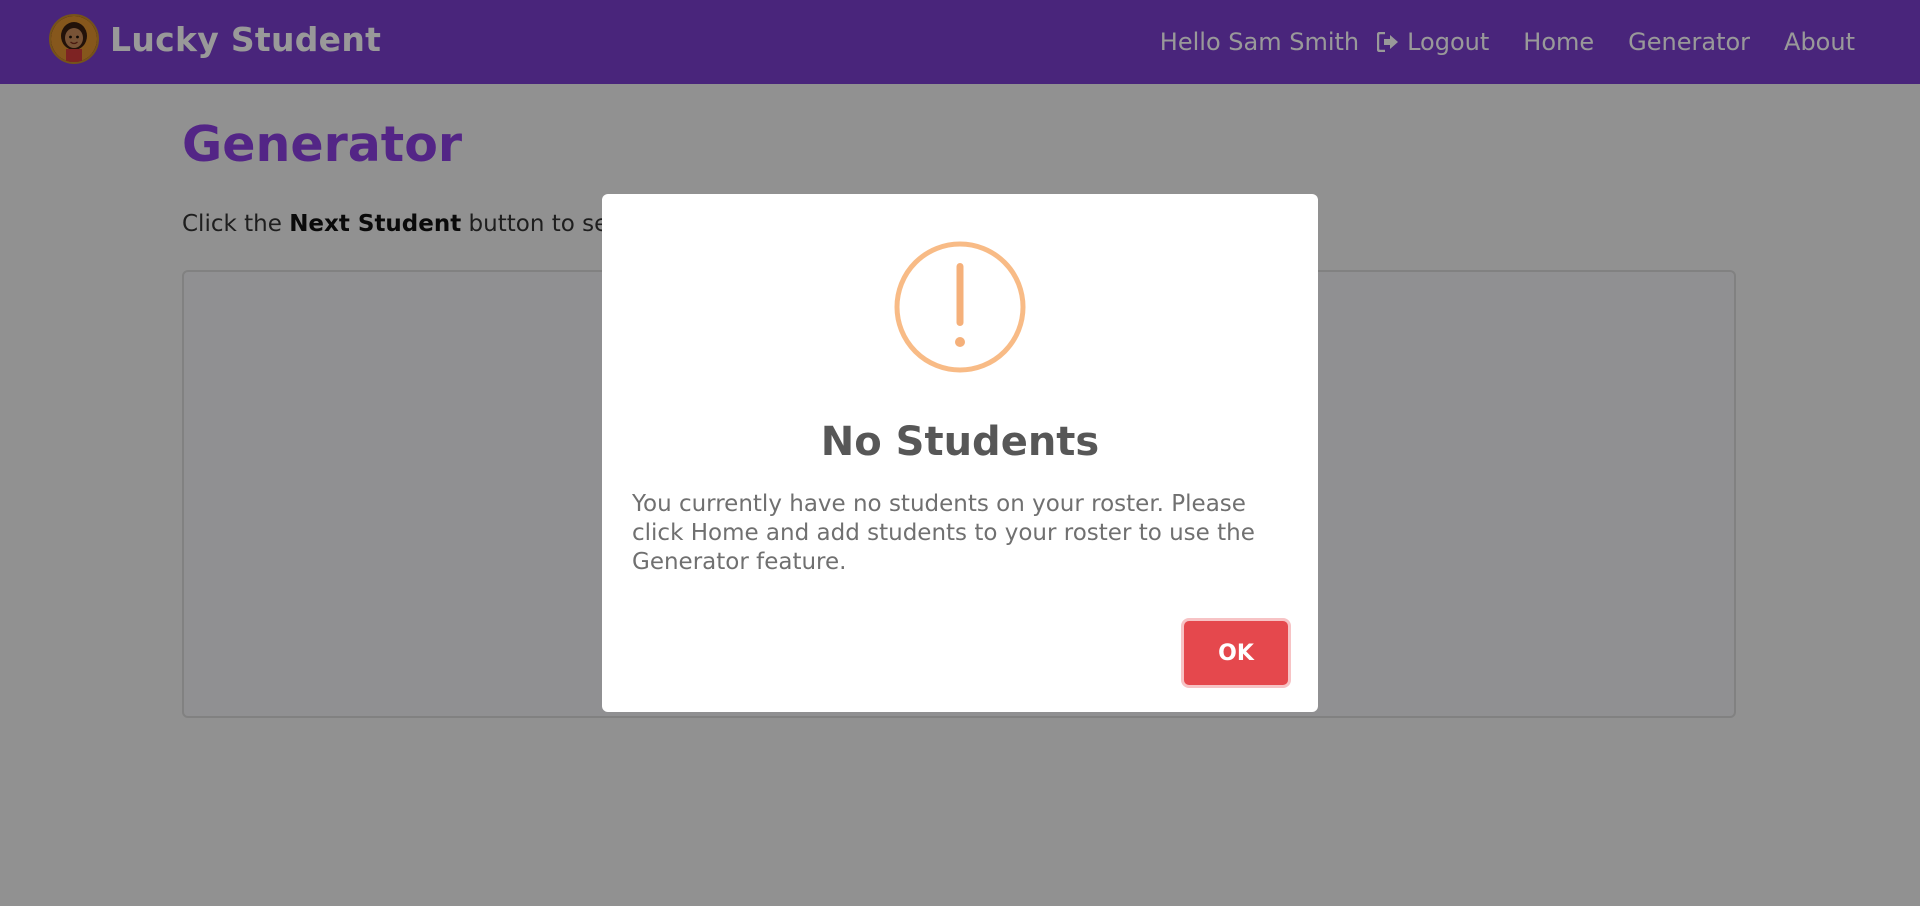 This screenshot has width=1920, height=906. I want to click on warning-icon, so click(960, 307).